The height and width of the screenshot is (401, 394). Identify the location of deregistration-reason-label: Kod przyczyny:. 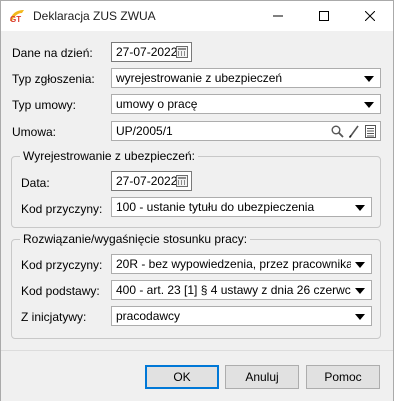
(62, 209).